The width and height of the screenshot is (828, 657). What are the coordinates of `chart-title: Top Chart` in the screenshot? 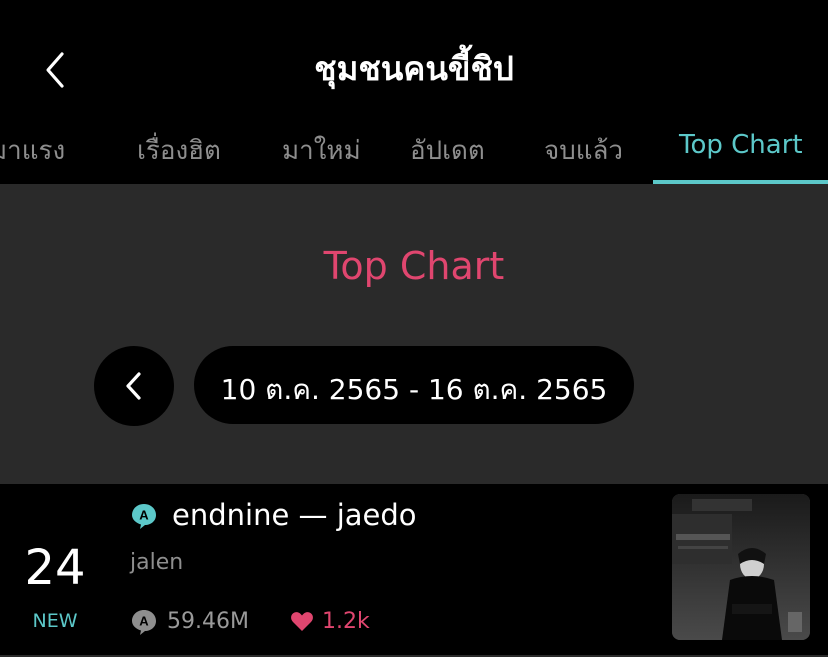 It's located at (414, 266).